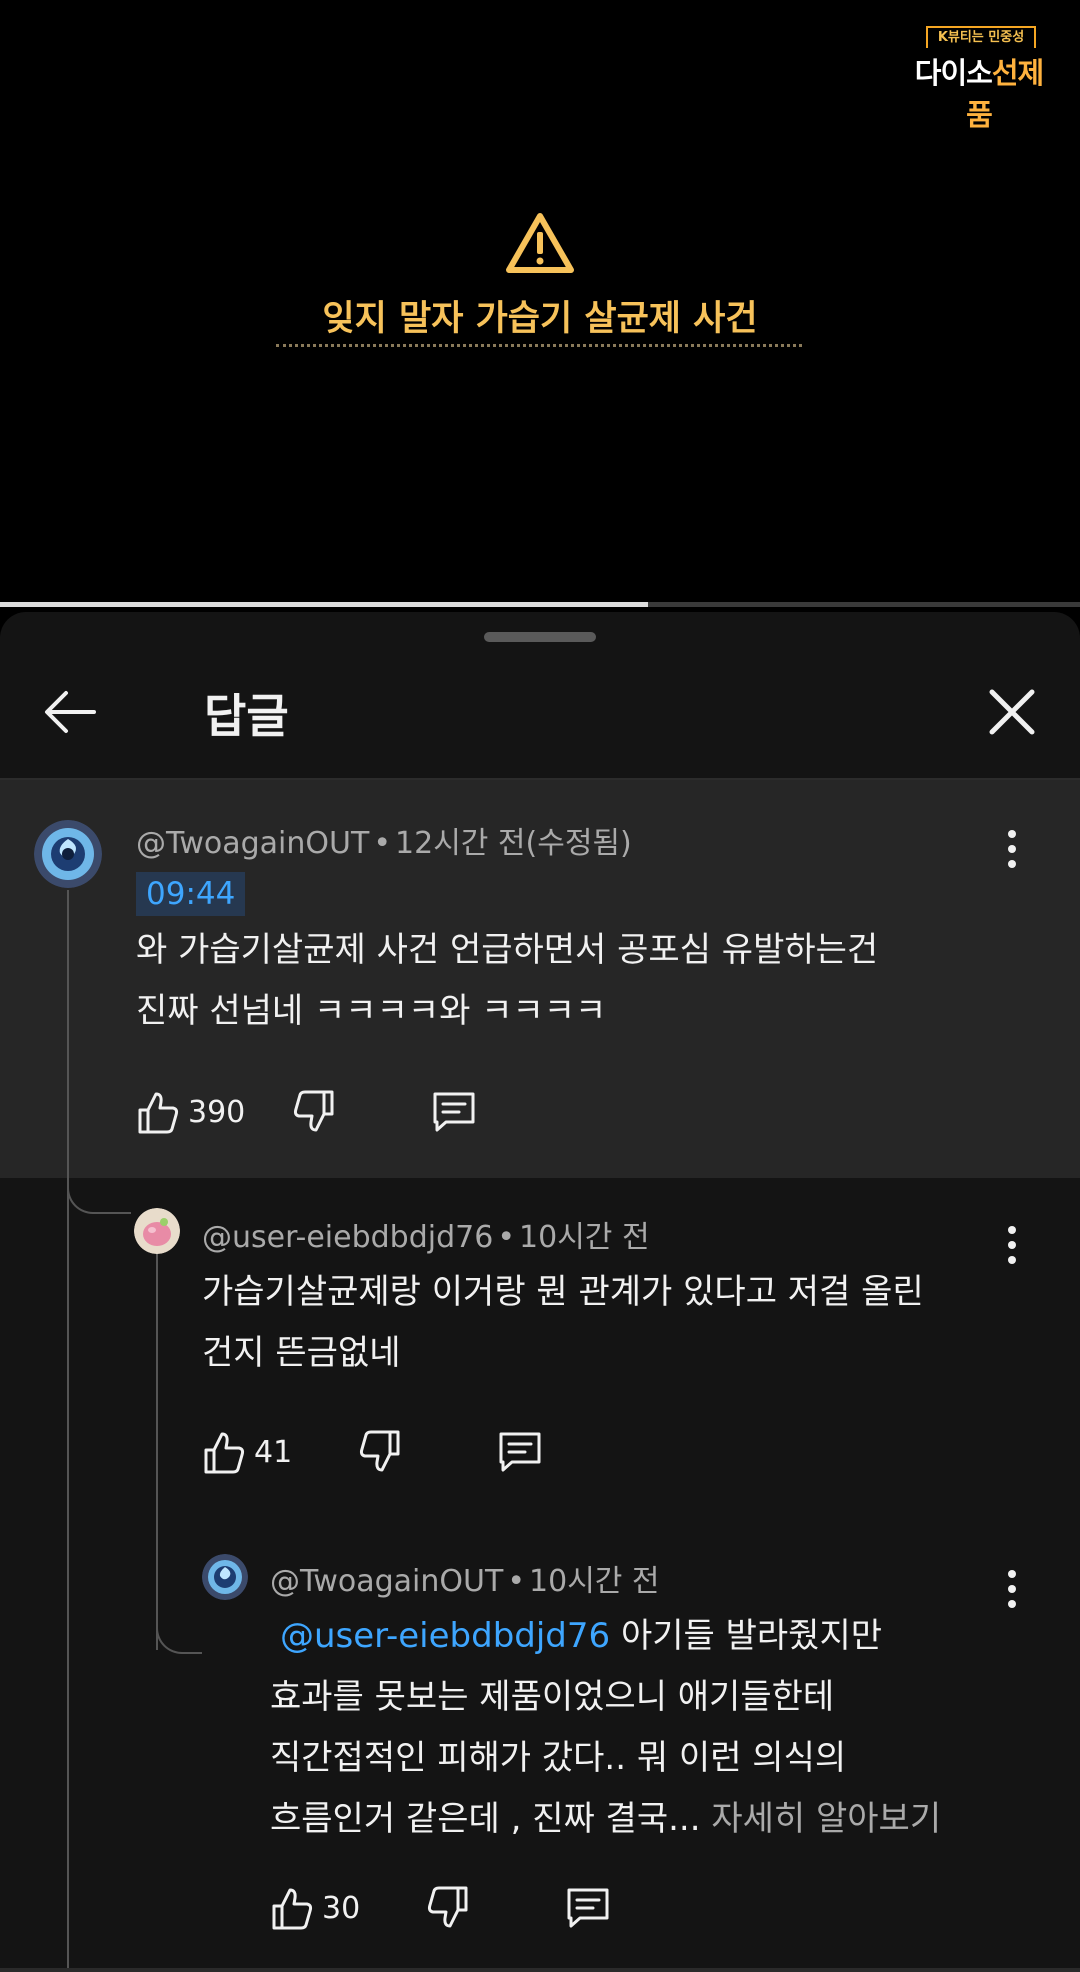  I want to click on progress-fill, so click(324, 604).